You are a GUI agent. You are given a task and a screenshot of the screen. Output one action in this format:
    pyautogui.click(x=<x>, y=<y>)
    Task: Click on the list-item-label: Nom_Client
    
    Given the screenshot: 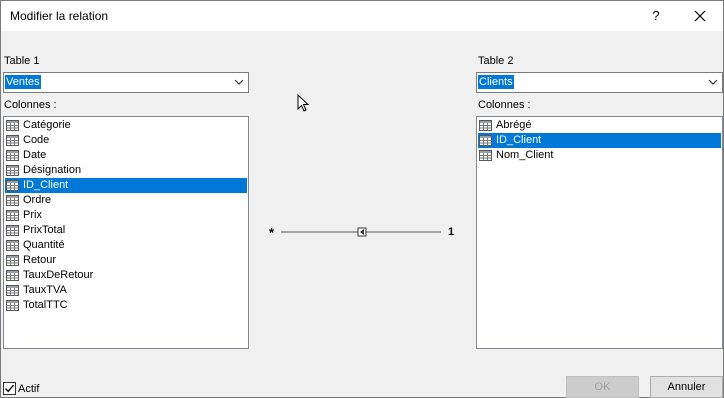 What is the action you would take?
    pyautogui.click(x=525, y=155)
    